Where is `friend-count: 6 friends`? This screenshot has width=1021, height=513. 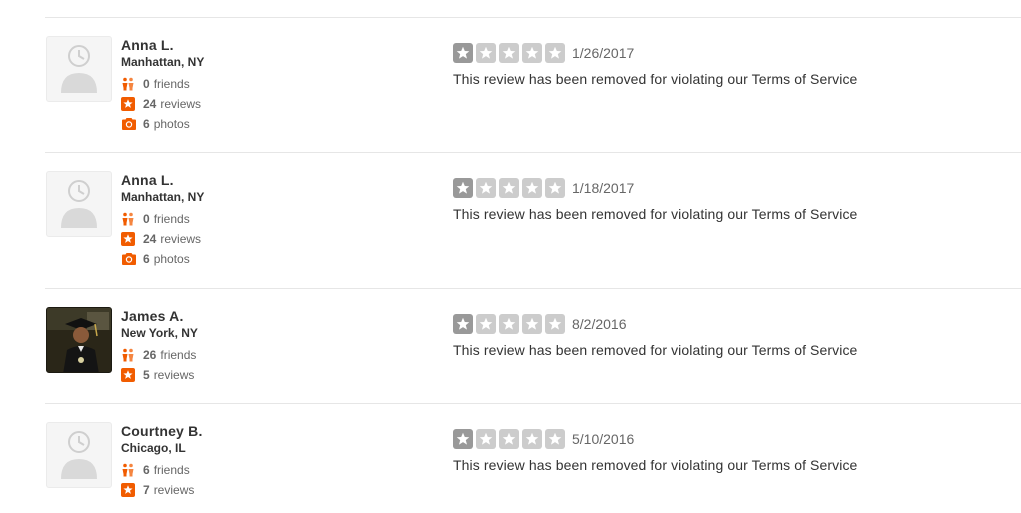
friend-count: 6 friends is located at coordinates (221, 470).